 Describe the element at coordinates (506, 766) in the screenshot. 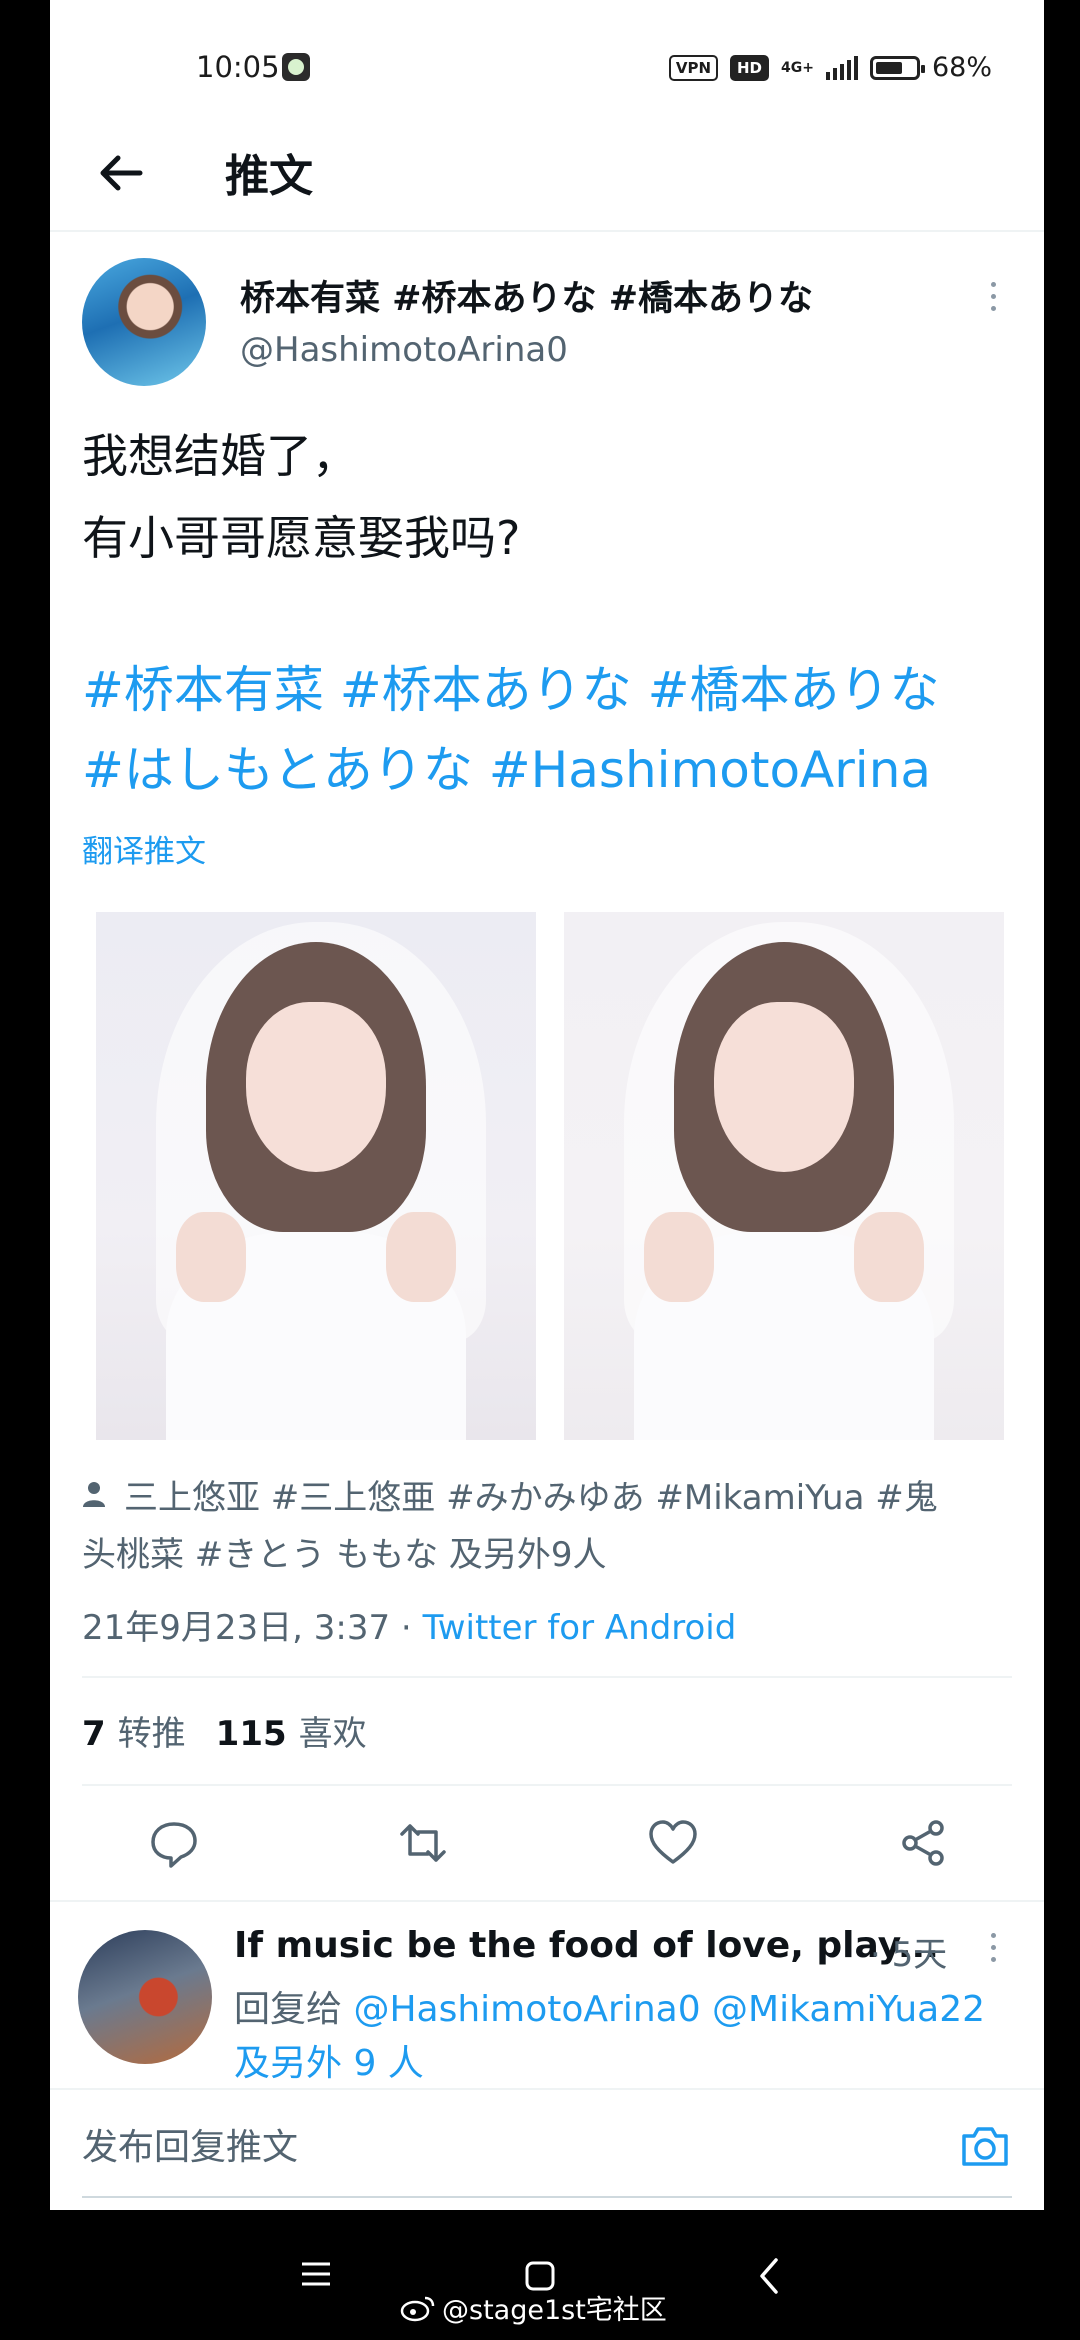

I see `hashtag-line: #はしもとありな #HashimotoArina` at that location.